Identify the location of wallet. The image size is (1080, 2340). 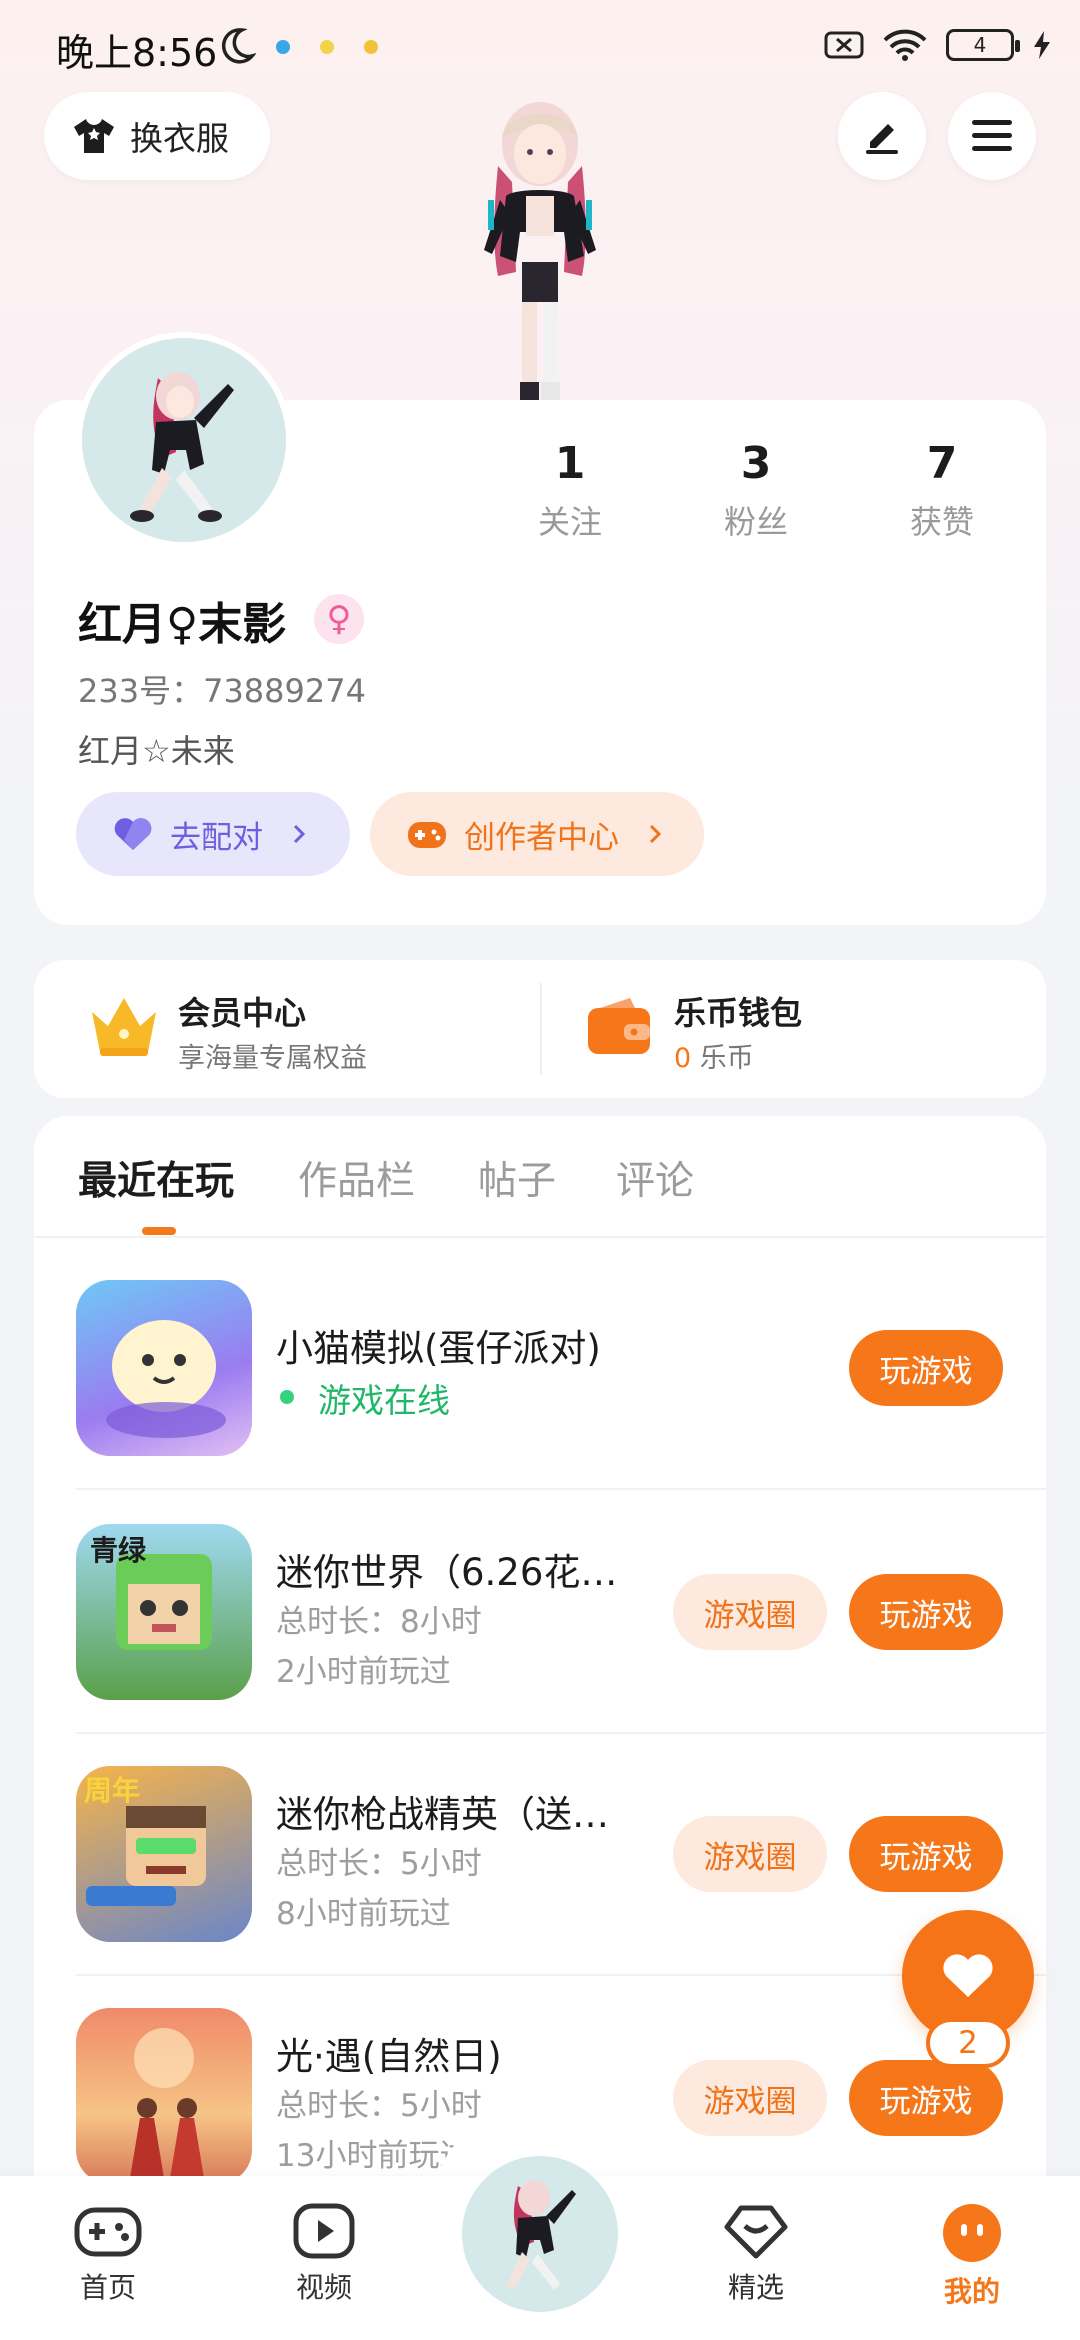
(619, 1029).